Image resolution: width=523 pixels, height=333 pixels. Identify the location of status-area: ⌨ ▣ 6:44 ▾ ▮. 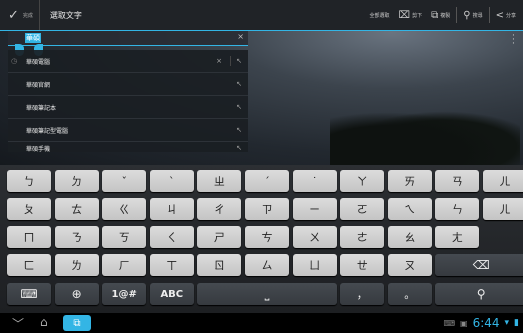
(481, 323).